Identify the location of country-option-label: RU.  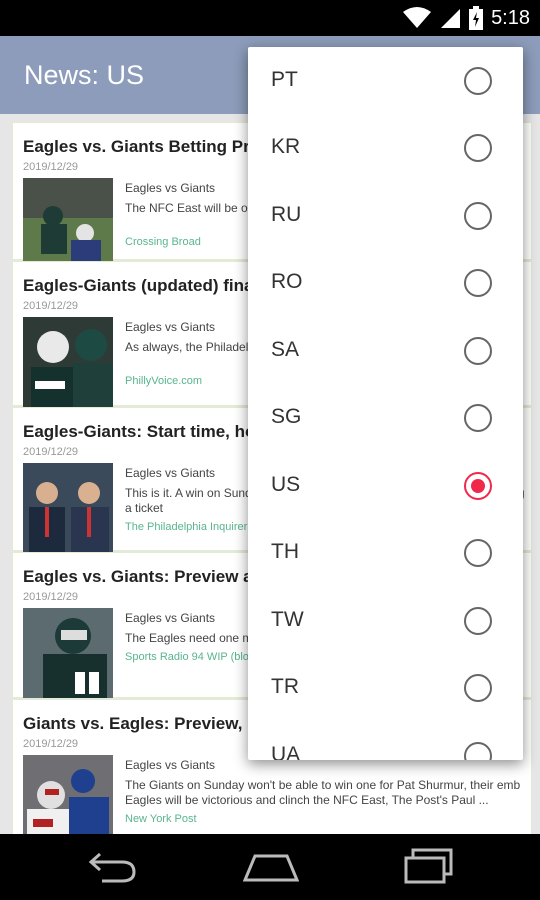
(286, 214).